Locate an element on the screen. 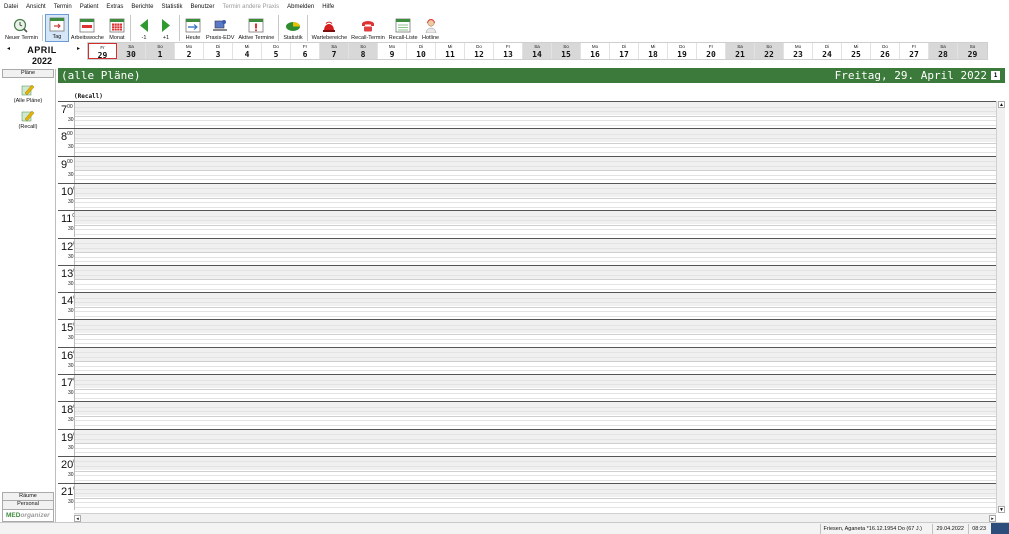 Image resolution: width=1009 pixels, height=534 pixels. day-cell: Fr 29 is located at coordinates (102, 51).